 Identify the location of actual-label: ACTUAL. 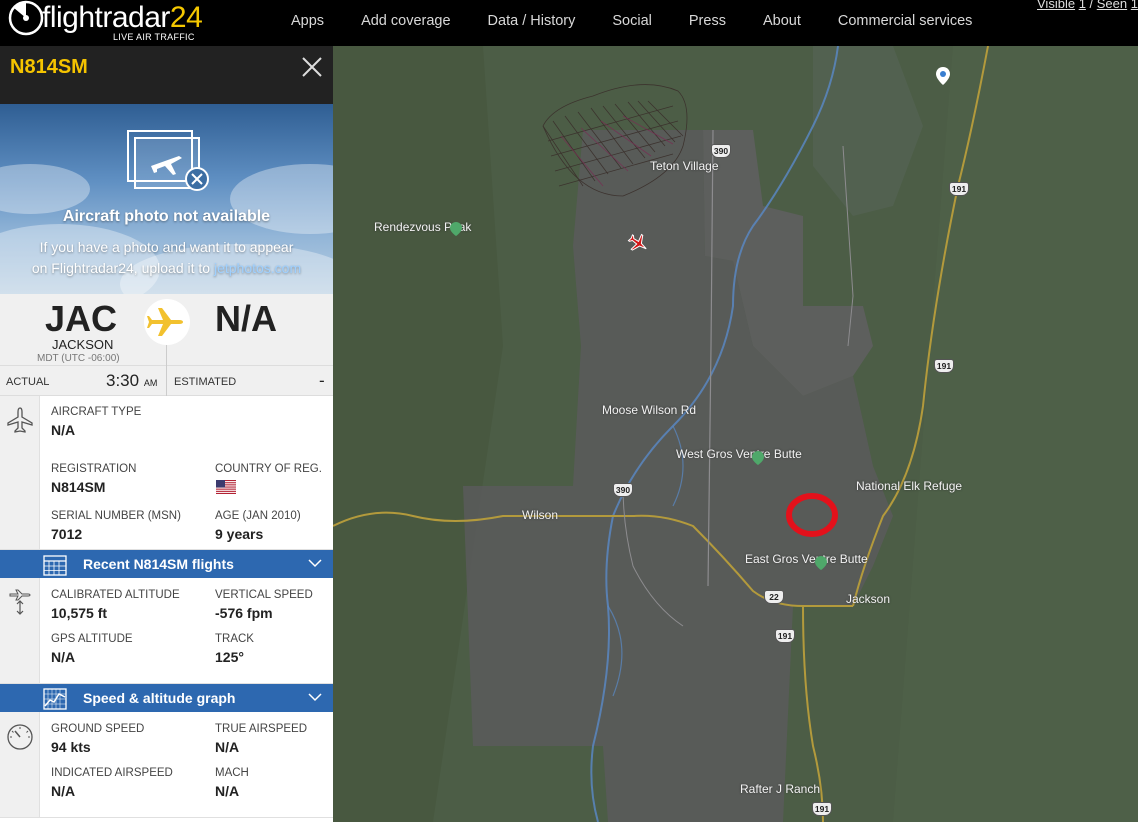
(28, 382).